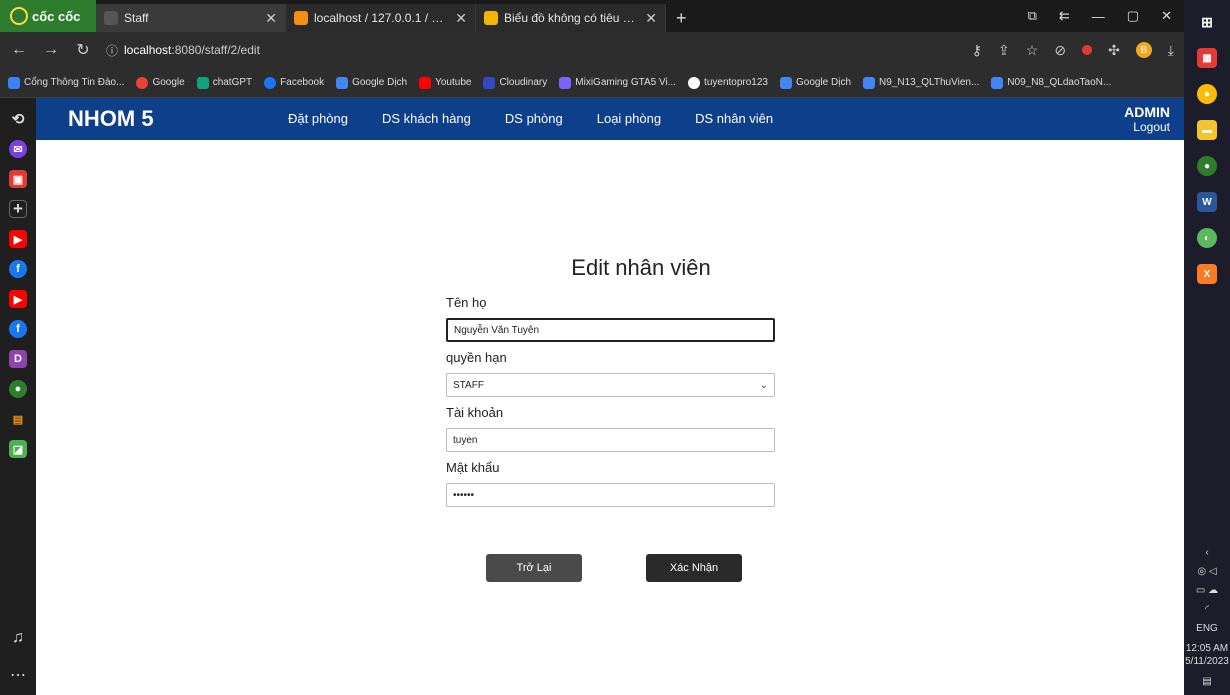 The image size is (1230, 695). I want to click on chevron-left-icon: ‹, so click(1206, 552).